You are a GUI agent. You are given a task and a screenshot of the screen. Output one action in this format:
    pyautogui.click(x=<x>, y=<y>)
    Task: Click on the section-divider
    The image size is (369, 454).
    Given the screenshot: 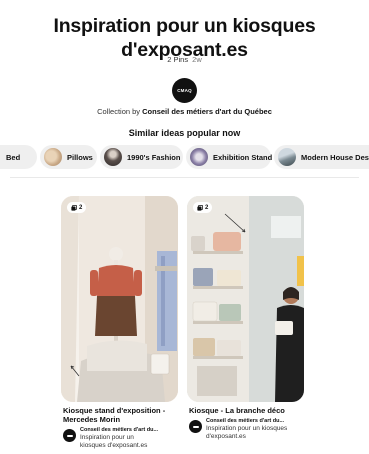 What is the action you would take?
    pyautogui.click(x=184, y=177)
    